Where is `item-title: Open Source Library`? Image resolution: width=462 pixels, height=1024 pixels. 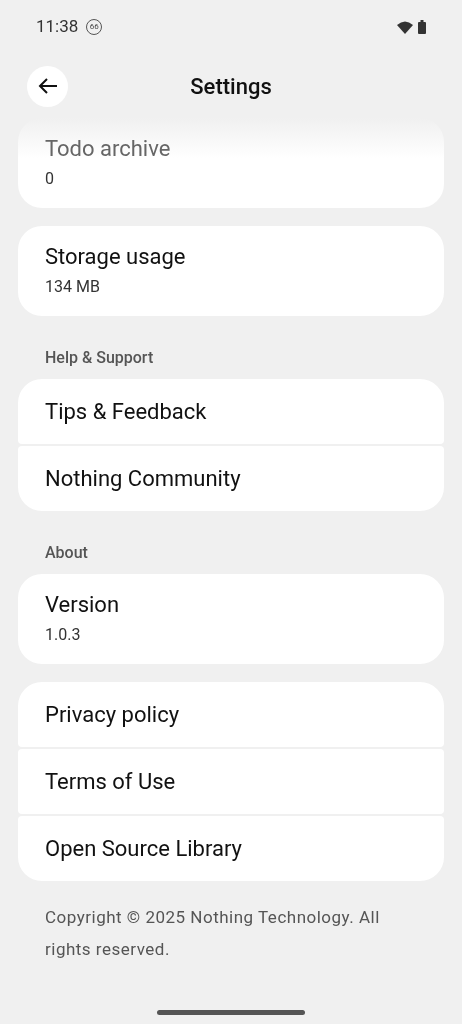
item-title: Open Source Library is located at coordinates (144, 848).